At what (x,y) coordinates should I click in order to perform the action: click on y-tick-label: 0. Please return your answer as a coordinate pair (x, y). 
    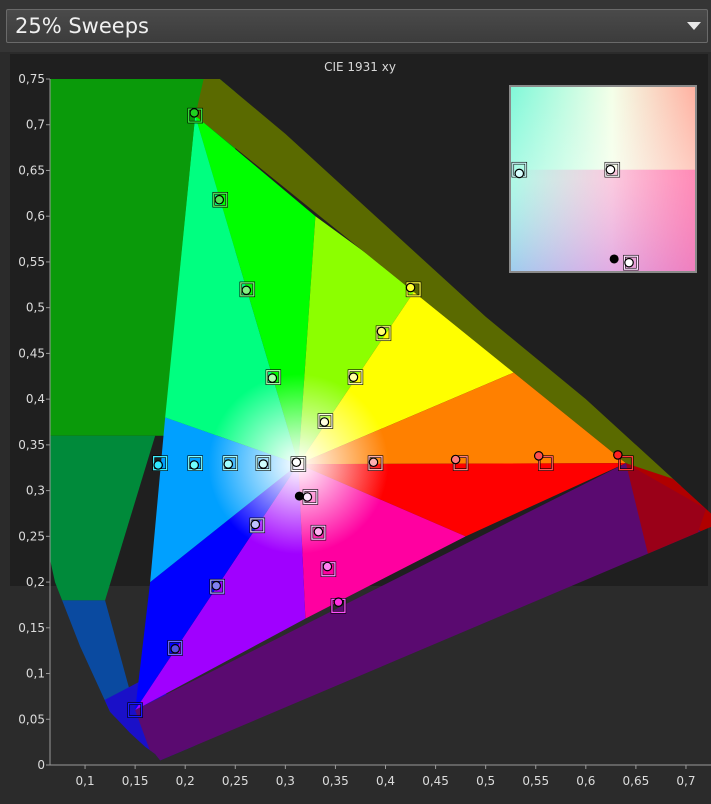
    Looking at the image, I should click on (41, 765).